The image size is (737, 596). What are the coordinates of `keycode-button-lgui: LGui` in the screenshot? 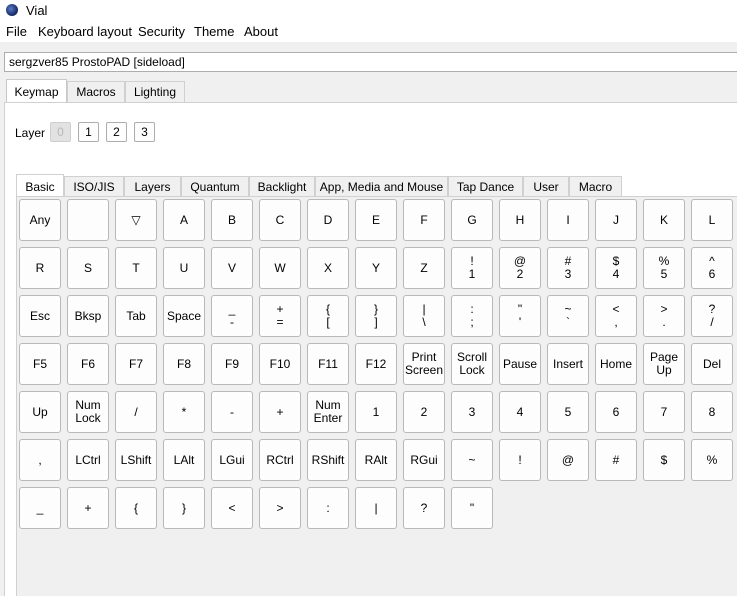 It's located at (232, 460).